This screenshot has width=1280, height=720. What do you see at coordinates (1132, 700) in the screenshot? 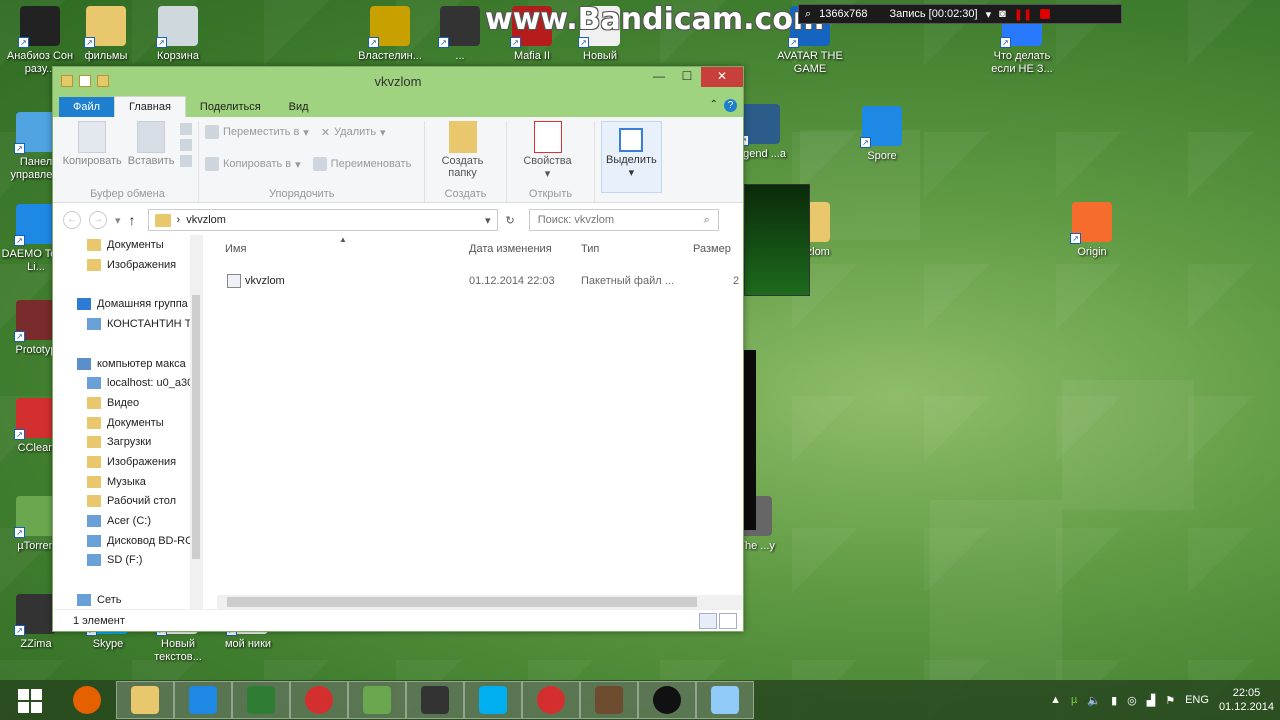
I see `skype-tray-icon: ◎` at bounding box center [1132, 700].